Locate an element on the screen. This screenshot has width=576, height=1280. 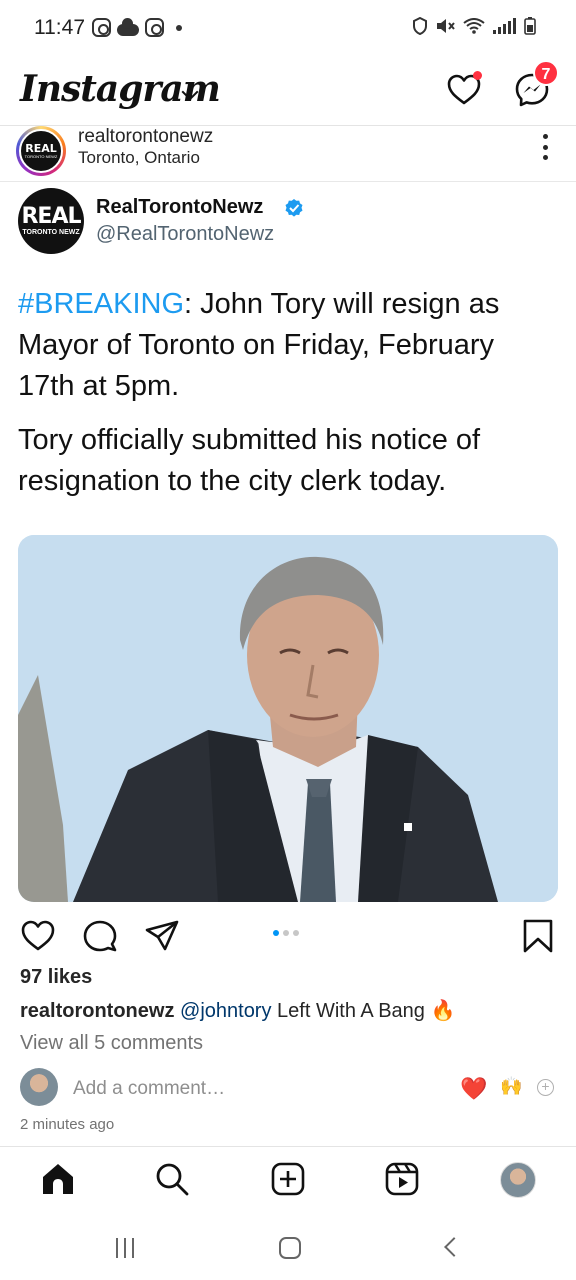
dot-icon is located at coordinates (179, 27).